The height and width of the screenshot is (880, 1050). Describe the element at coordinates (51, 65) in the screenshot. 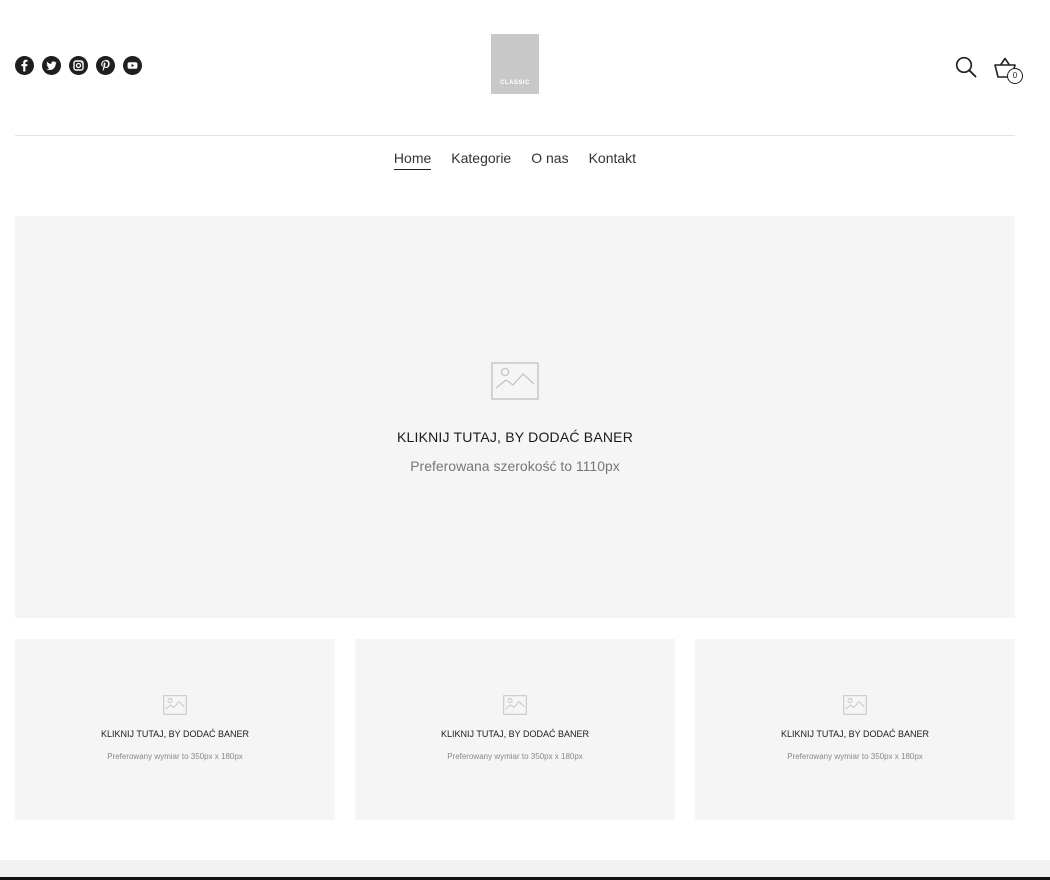

I see `twitter-icon` at that location.